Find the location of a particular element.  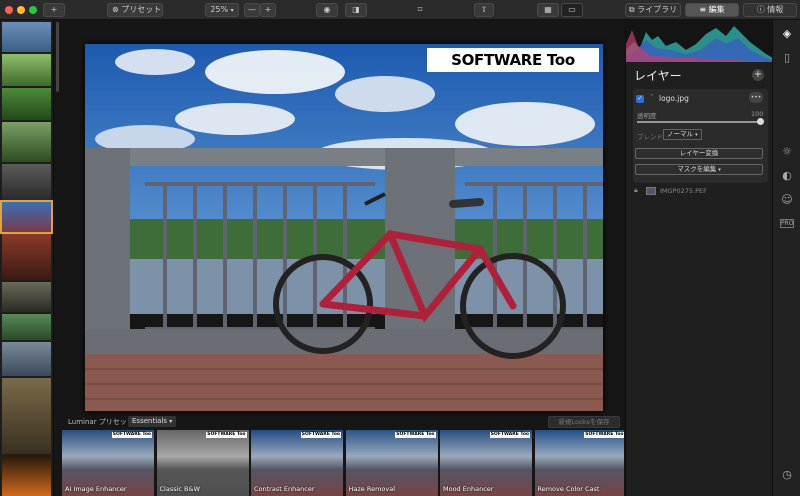

tab-info-label: 情報 is located at coordinates (775, 9).